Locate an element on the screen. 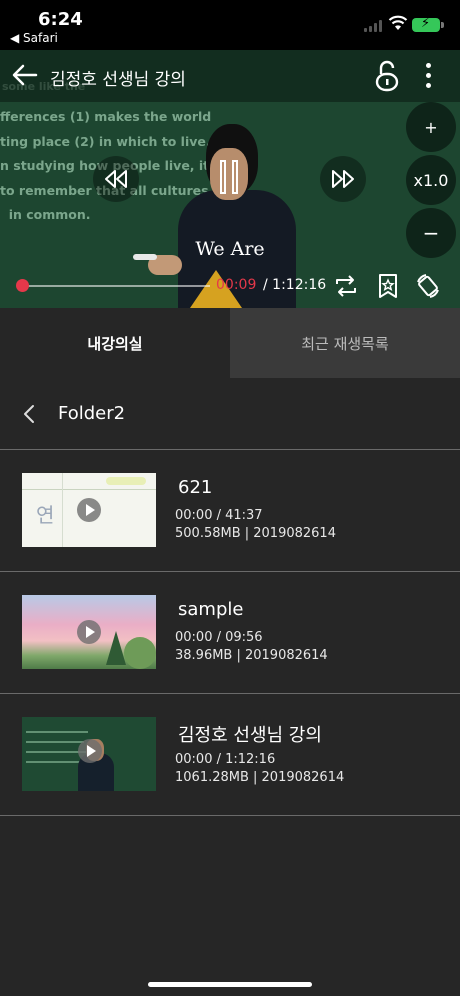  rewind-icon is located at coordinates (116, 179).